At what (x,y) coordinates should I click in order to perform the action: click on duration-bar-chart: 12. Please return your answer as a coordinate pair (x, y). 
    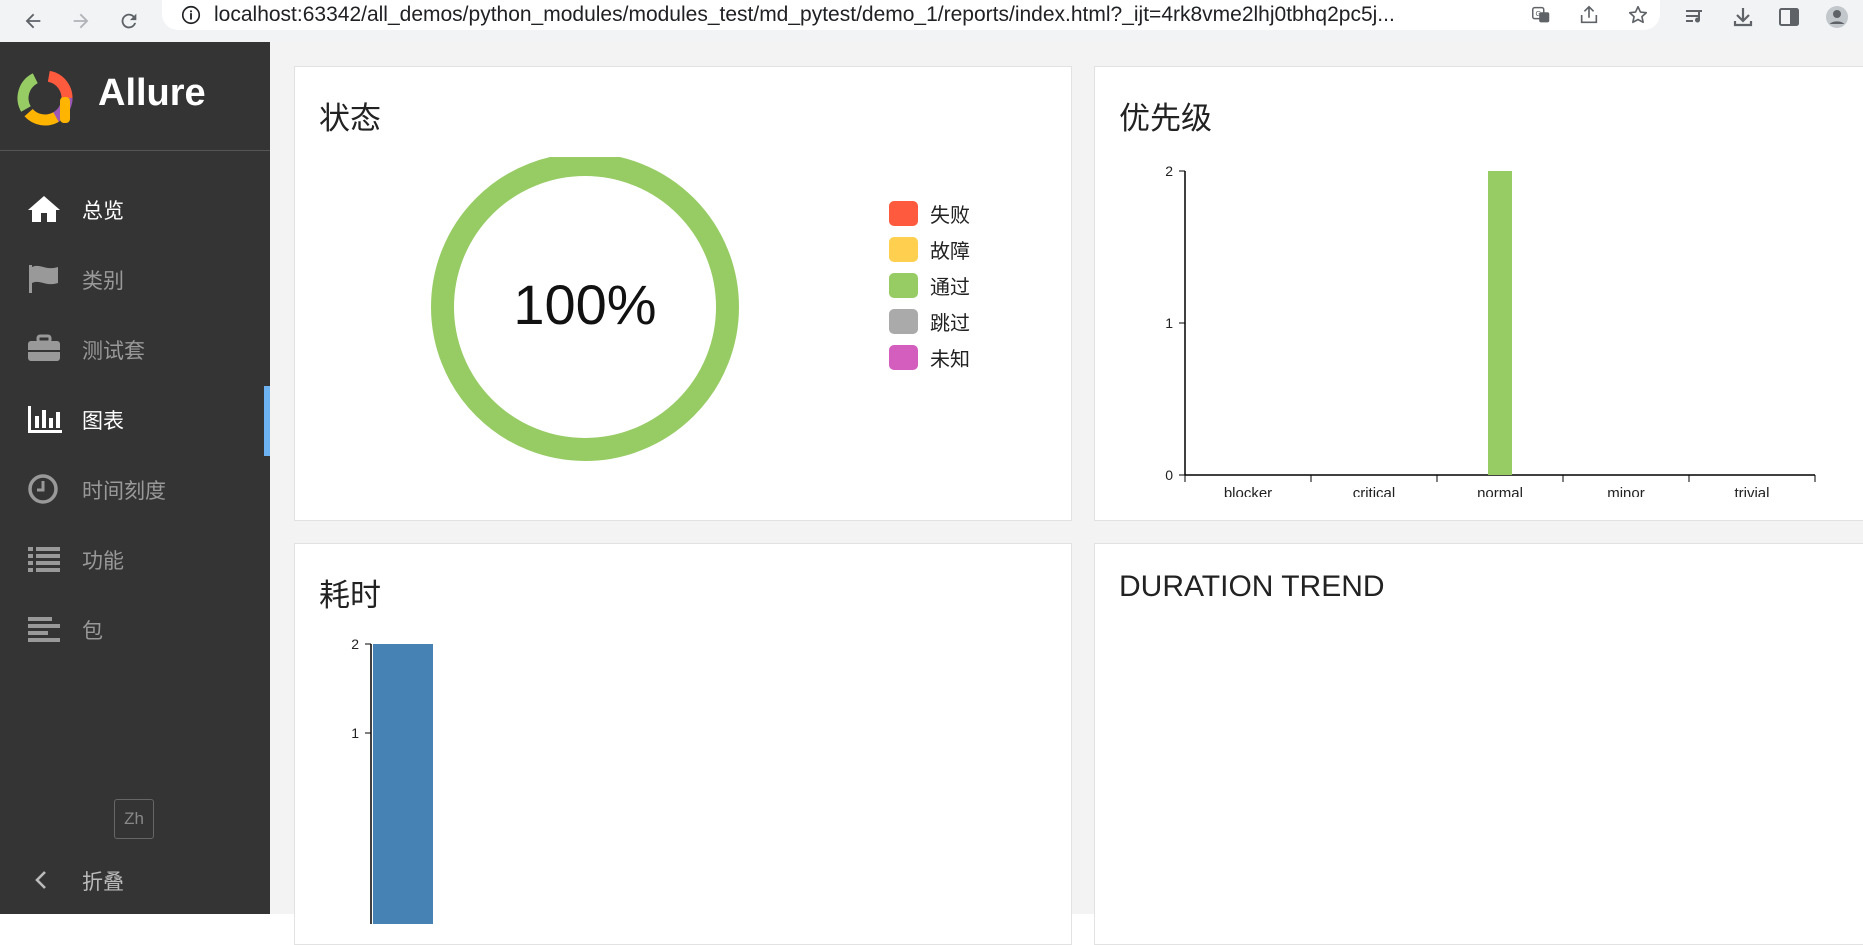
    Looking at the image, I should click on (392, 780).